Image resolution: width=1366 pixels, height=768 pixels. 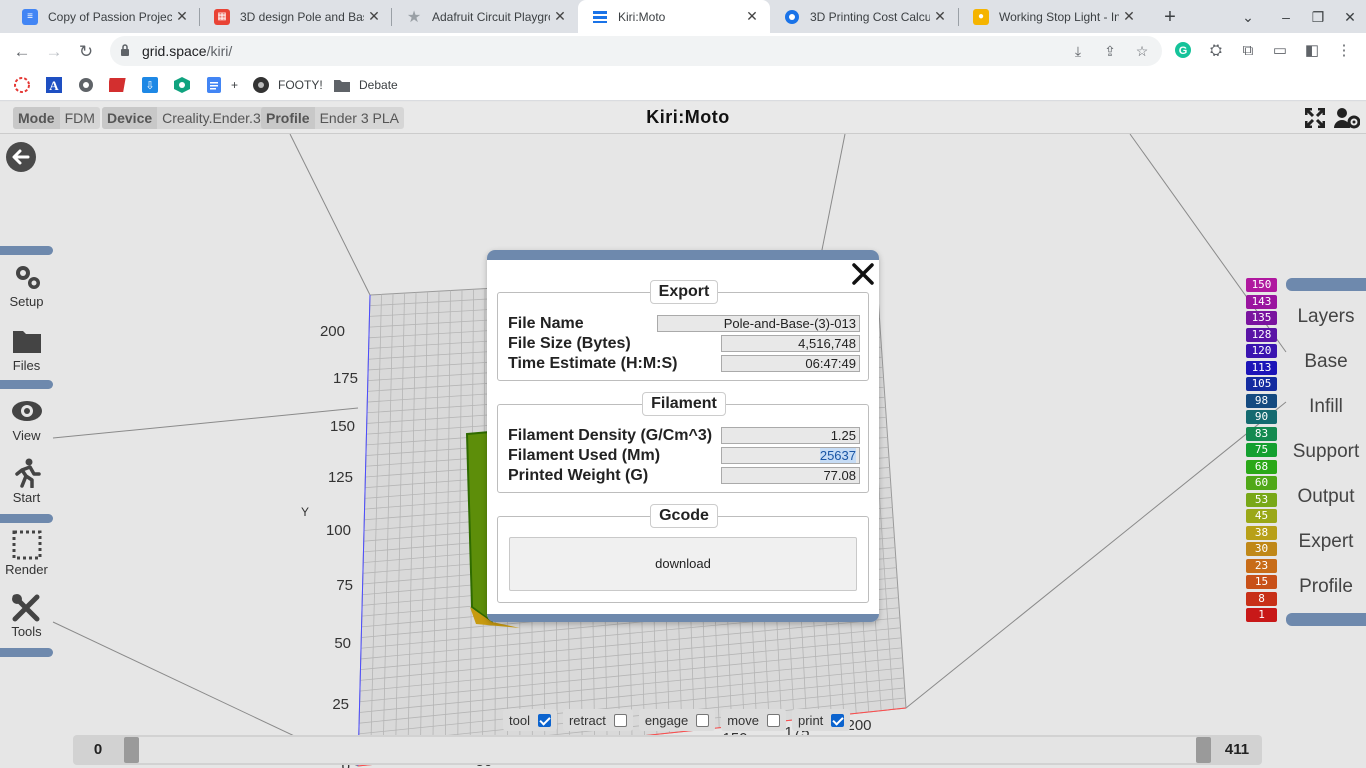 I want to click on layer-swatch: 60, so click(x=1261, y=483).